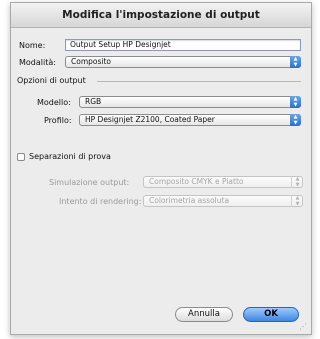 This screenshot has width=320, height=339. What do you see at coordinates (93, 101) in the screenshot?
I see `model-popup-value: RGB` at bounding box center [93, 101].